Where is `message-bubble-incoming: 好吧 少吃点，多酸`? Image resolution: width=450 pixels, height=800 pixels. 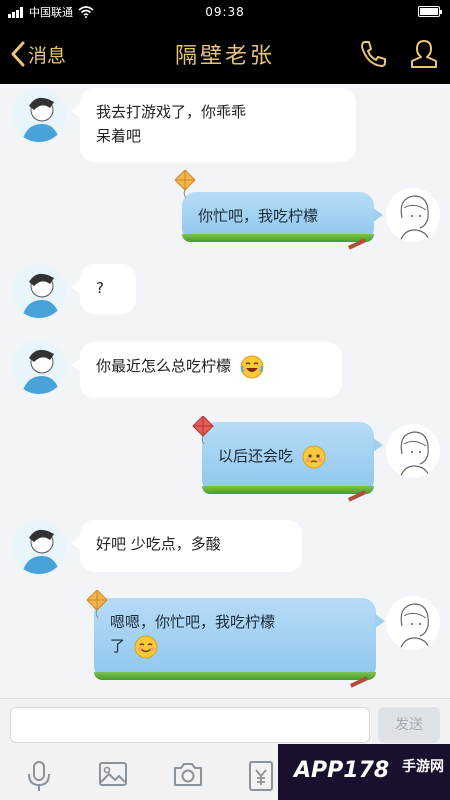 message-bubble-incoming: 好吧 少吃点，多酸 is located at coordinates (186, 546).